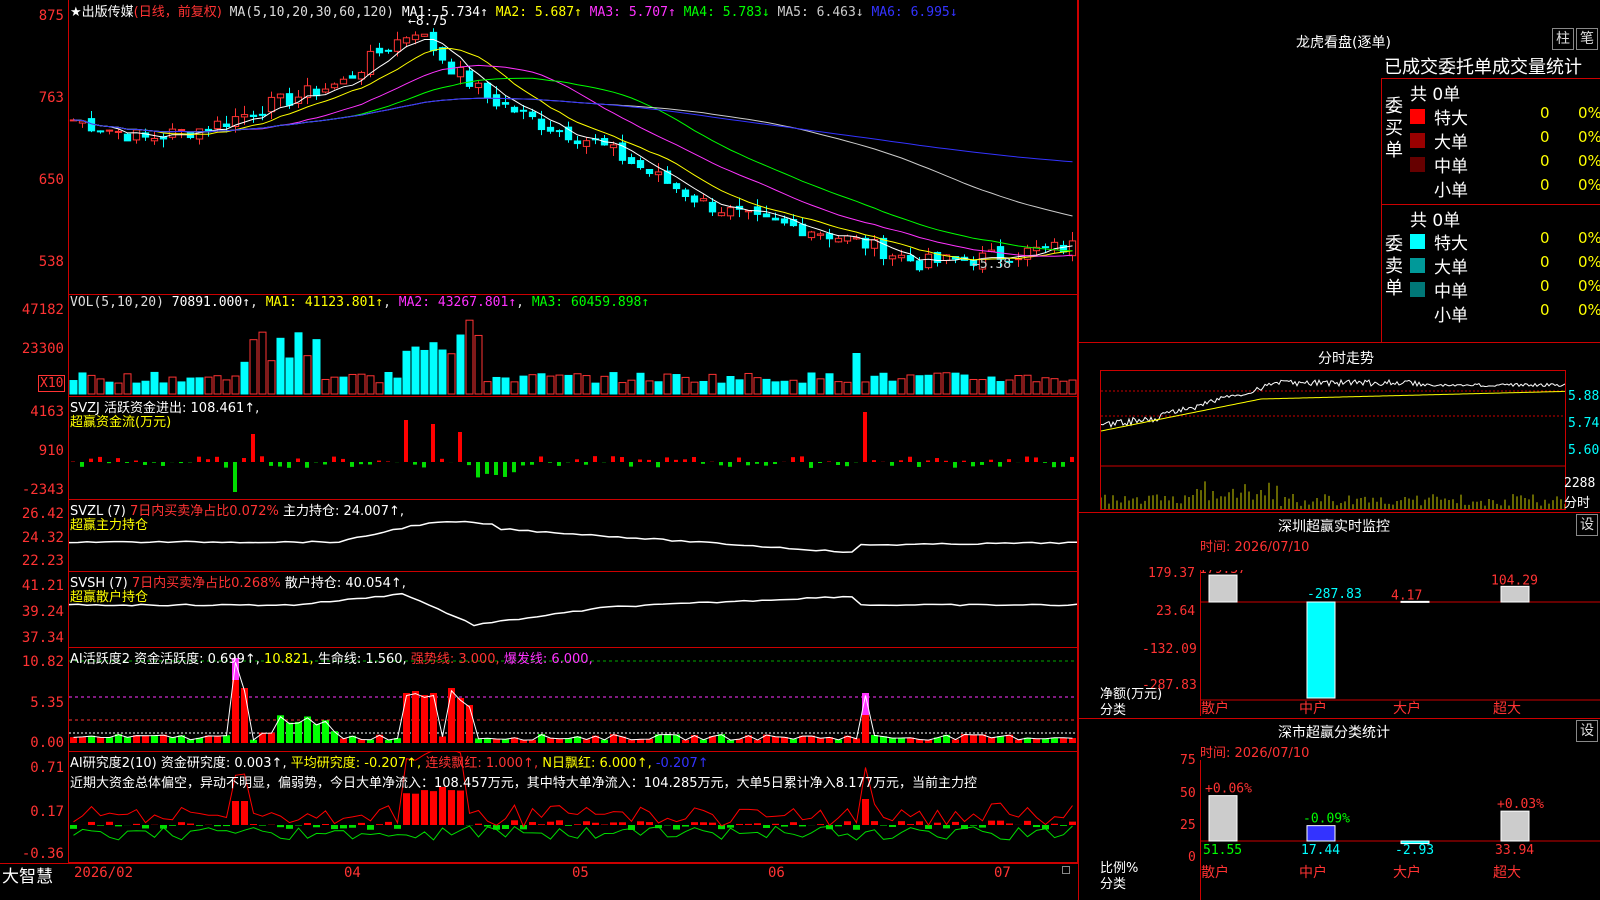 This screenshot has height=900, width=1600. What do you see at coordinates (1333, 440) in the screenshot?
I see `intraday-panel` at bounding box center [1333, 440].